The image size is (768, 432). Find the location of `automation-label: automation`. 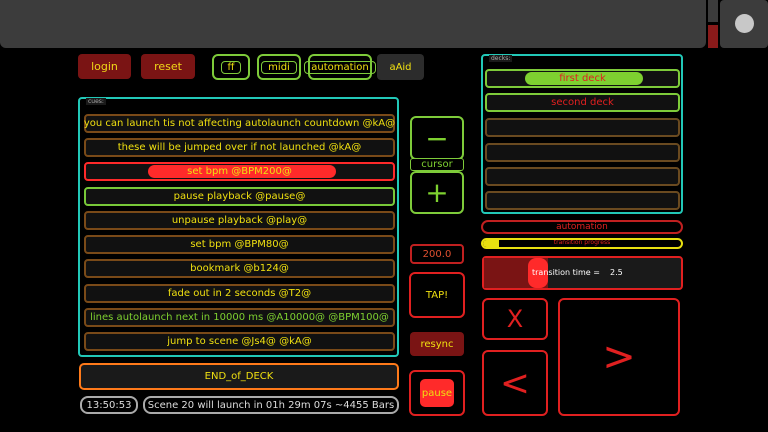

automation-label: automation is located at coordinates (340, 67).